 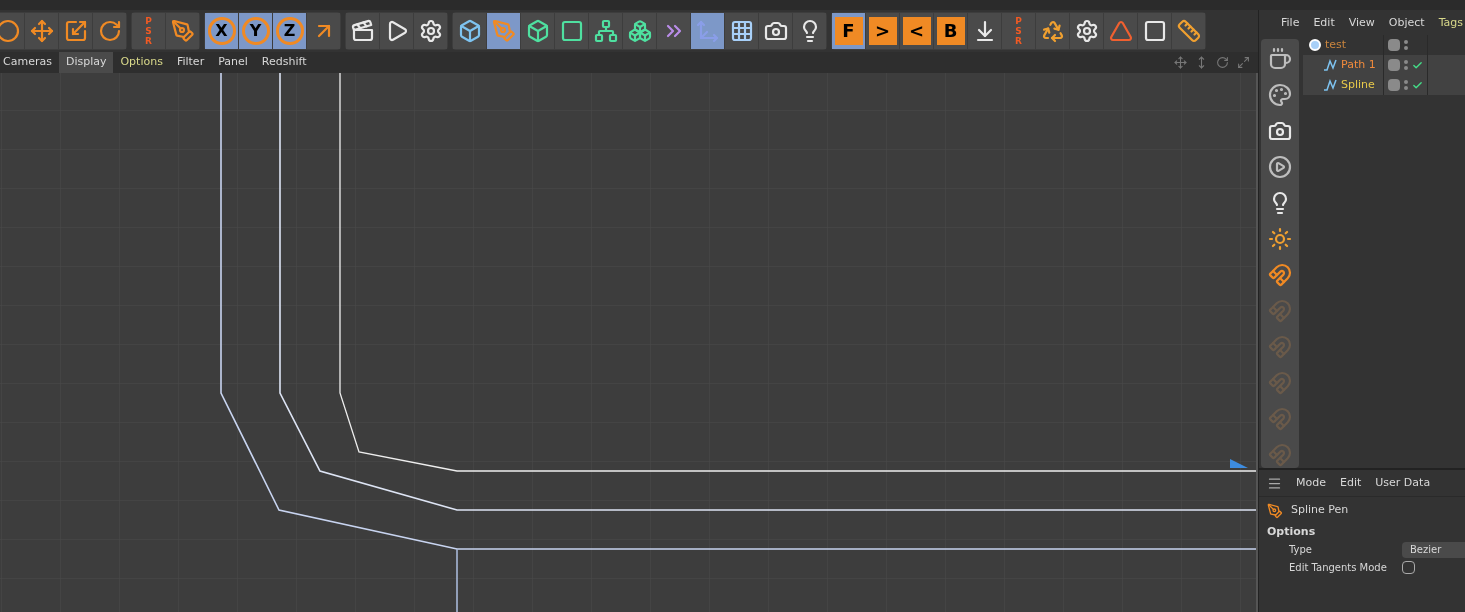 I want to click on maximize-icon, so click(x=1243, y=62).